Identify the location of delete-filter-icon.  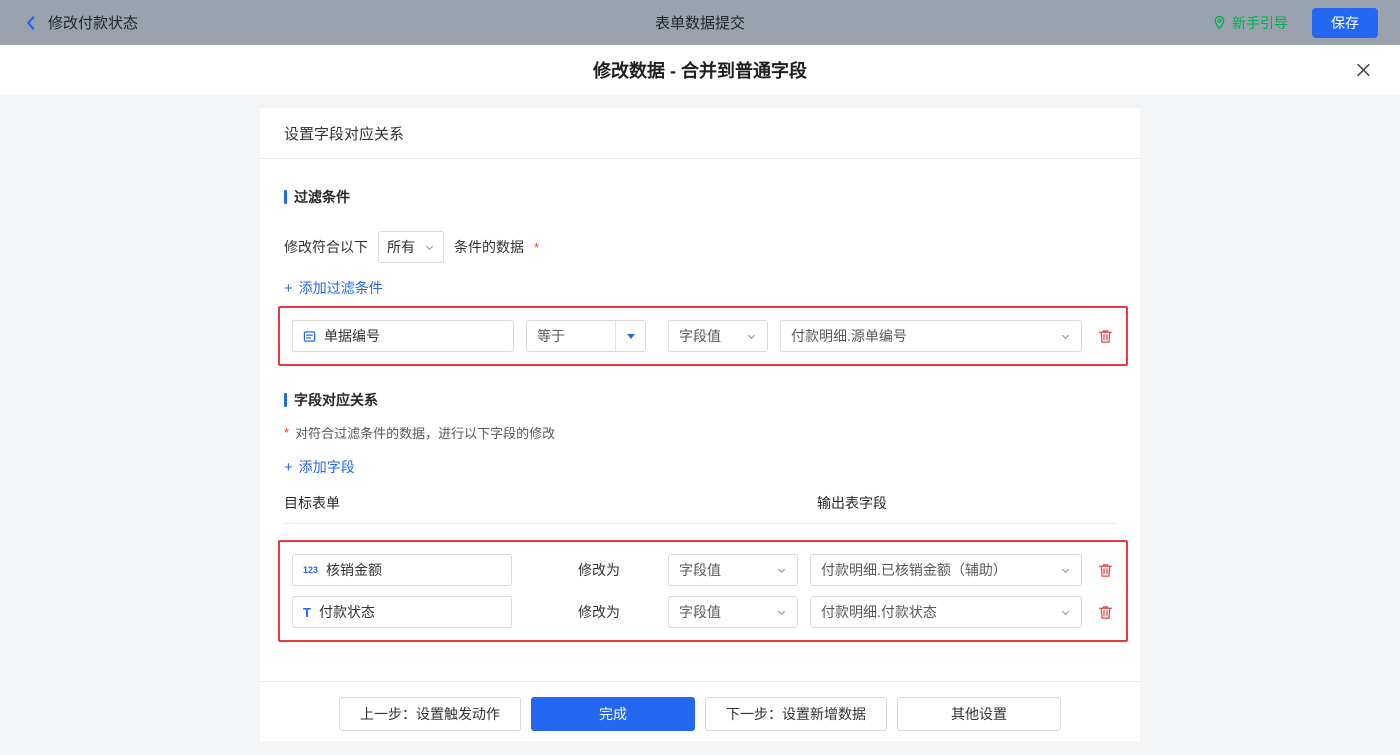
(1105, 336).